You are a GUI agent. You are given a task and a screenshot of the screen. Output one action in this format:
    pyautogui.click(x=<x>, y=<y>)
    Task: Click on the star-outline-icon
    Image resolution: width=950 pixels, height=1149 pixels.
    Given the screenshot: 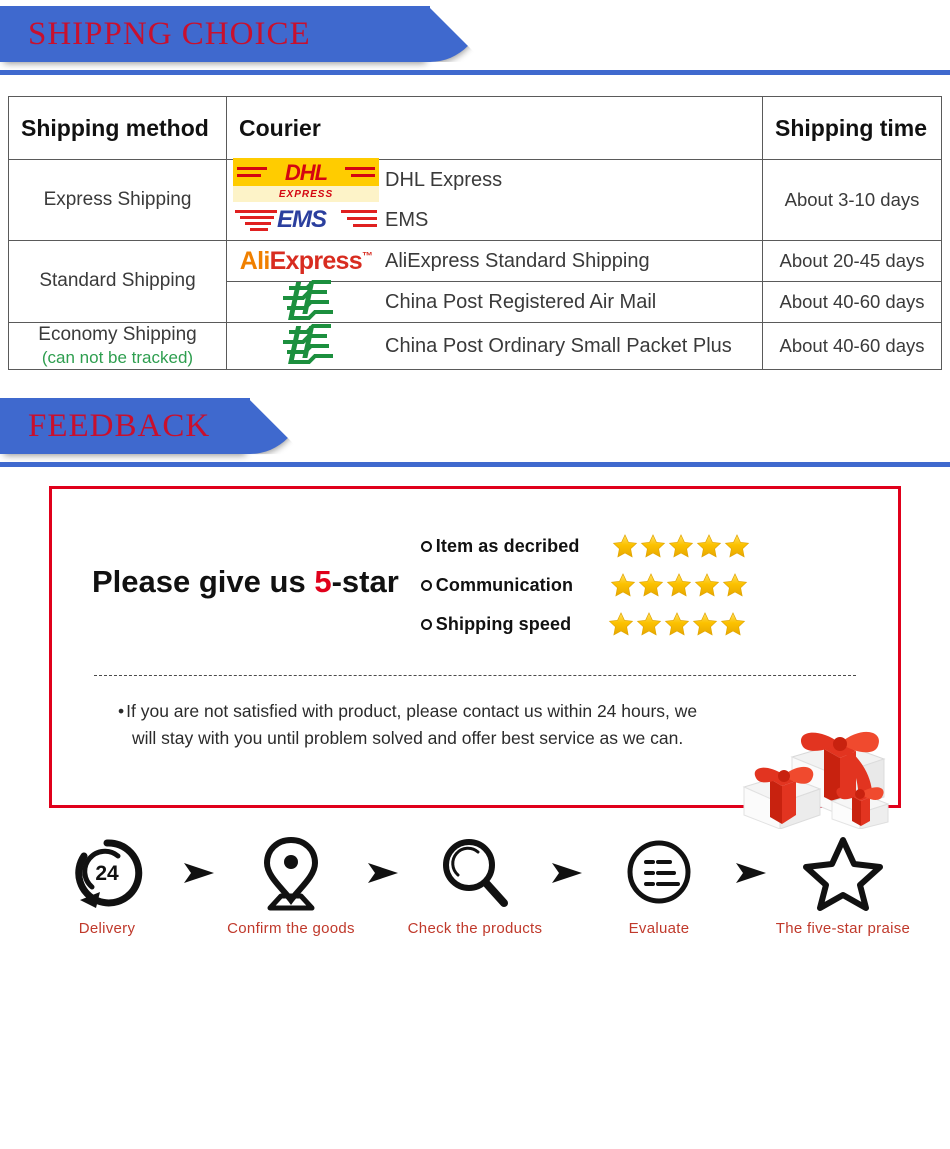 What is the action you would take?
    pyautogui.click(x=843, y=873)
    